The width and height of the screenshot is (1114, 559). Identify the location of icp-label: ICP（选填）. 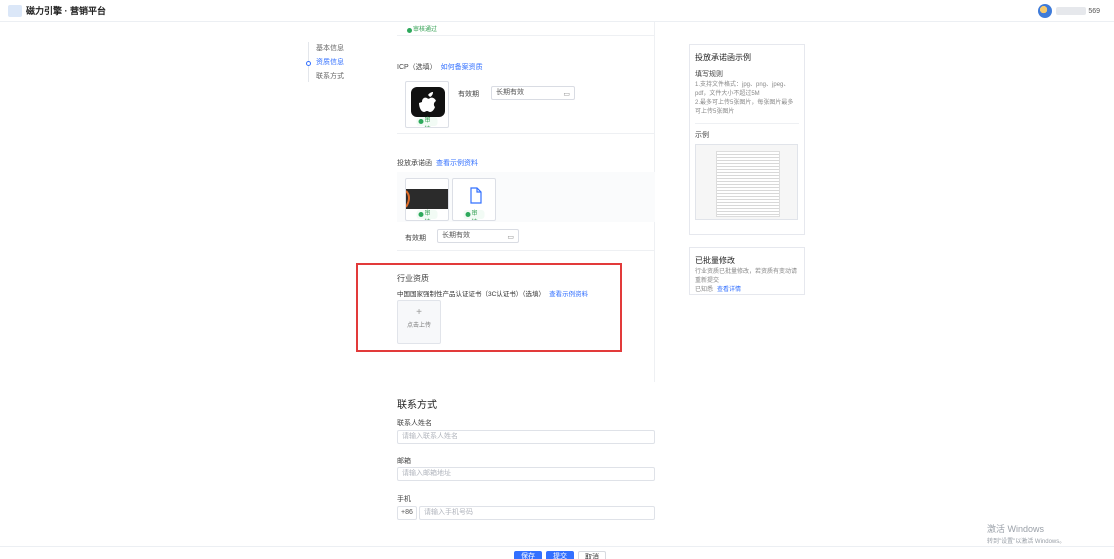
(417, 67).